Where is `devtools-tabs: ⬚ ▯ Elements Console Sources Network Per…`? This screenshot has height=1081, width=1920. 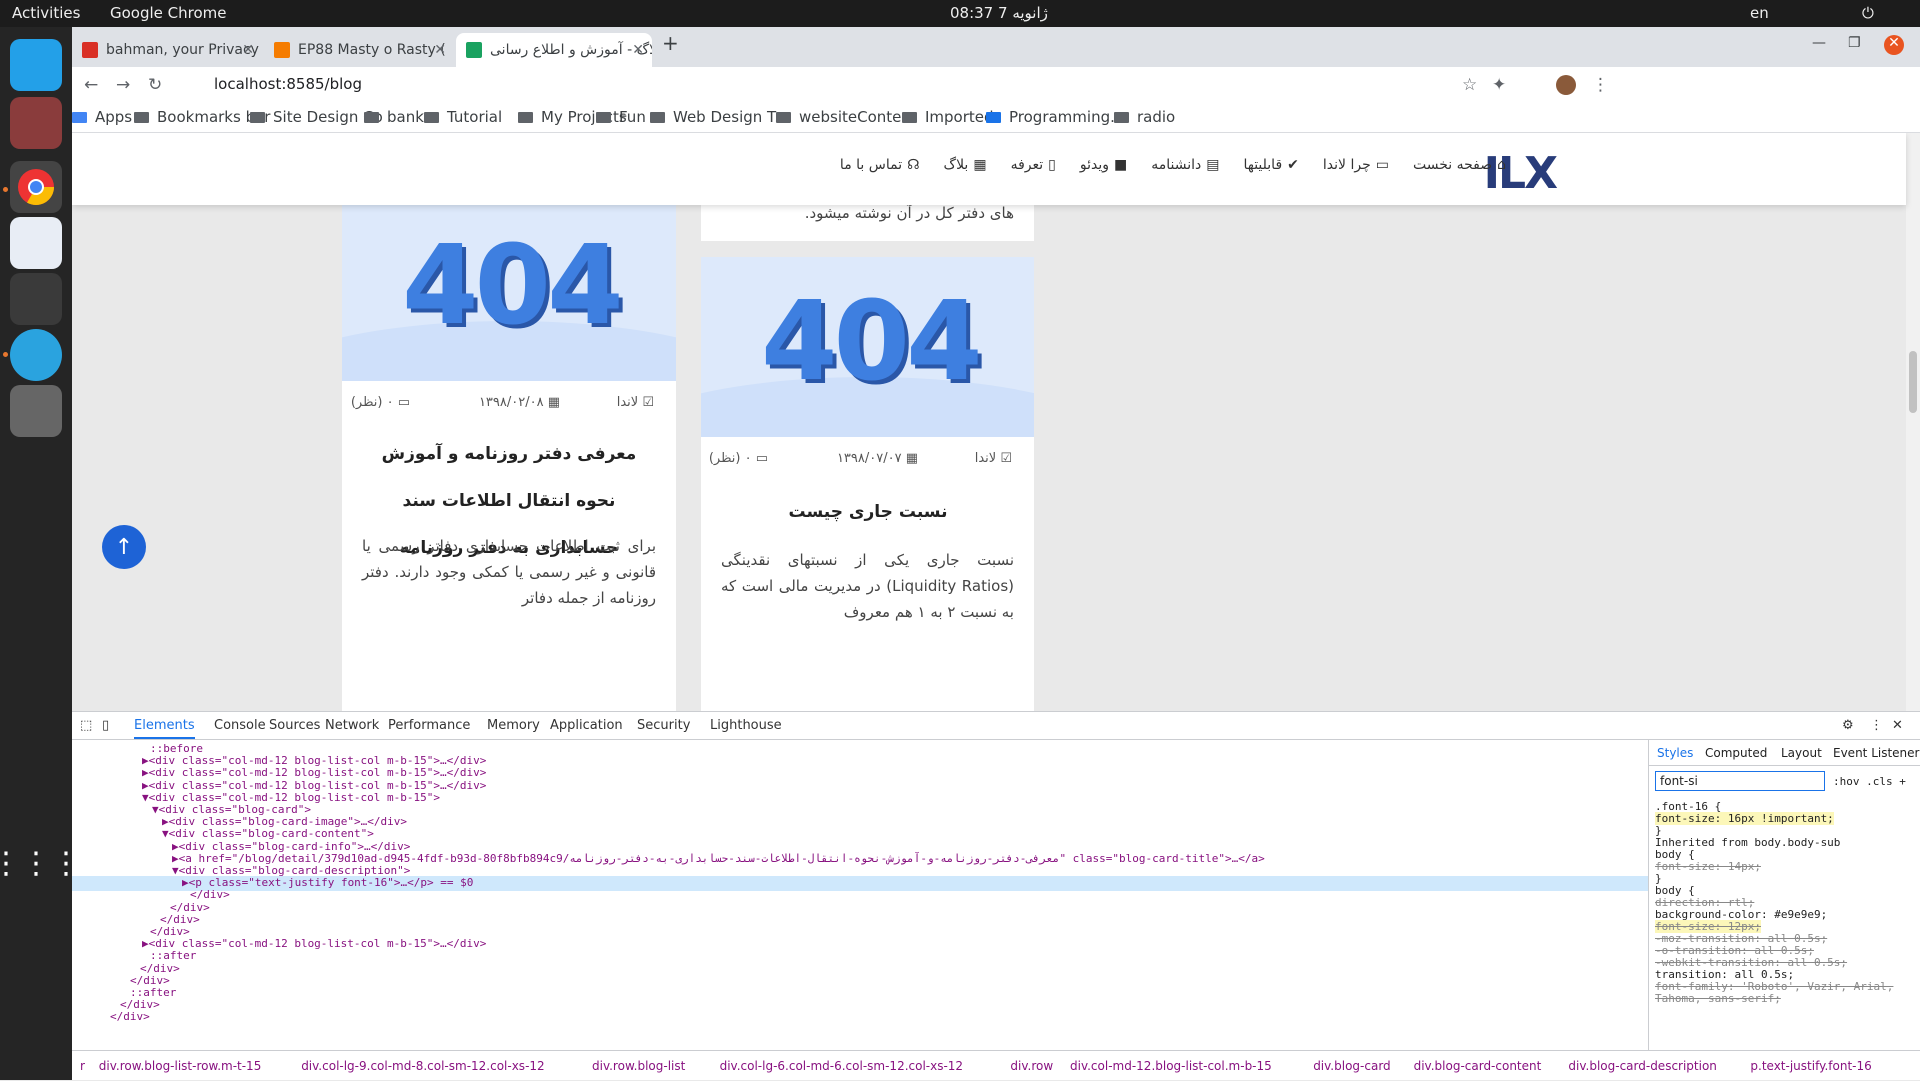 devtools-tabs: ⬚ ▯ Elements Console Sources Network Per… is located at coordinates (996, 726).